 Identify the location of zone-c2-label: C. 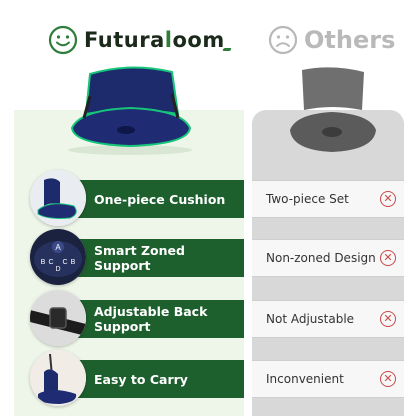
(64, 262).